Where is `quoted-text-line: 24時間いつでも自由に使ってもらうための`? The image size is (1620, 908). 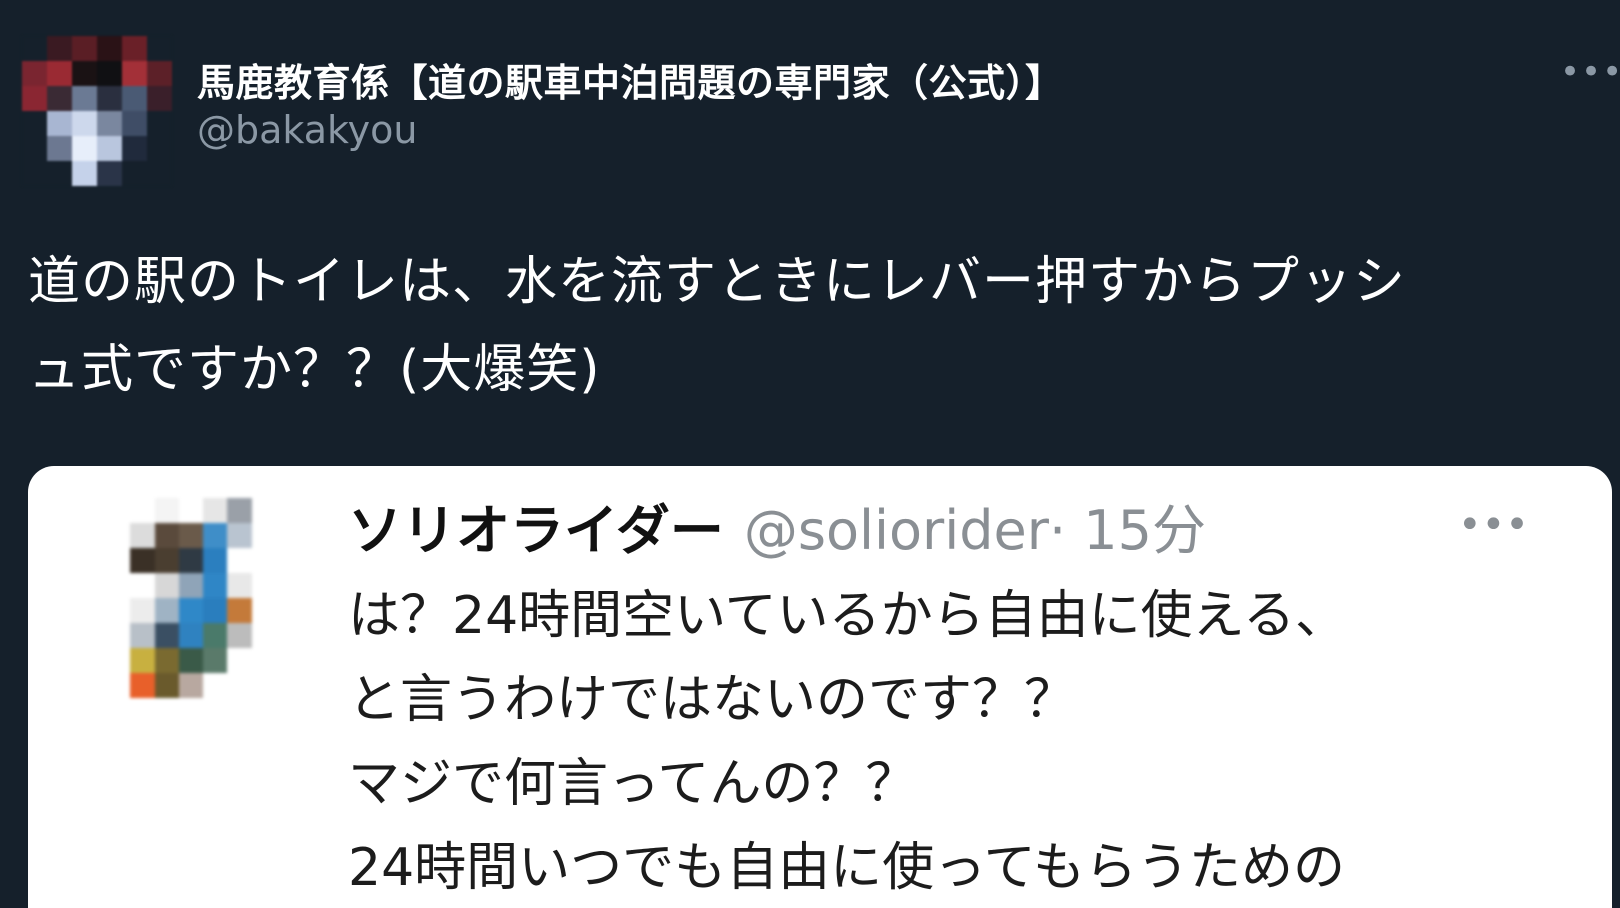
quoted-text-line: 24時間いつでも自由に使ってもらうための is located at coordinates (846, 868).